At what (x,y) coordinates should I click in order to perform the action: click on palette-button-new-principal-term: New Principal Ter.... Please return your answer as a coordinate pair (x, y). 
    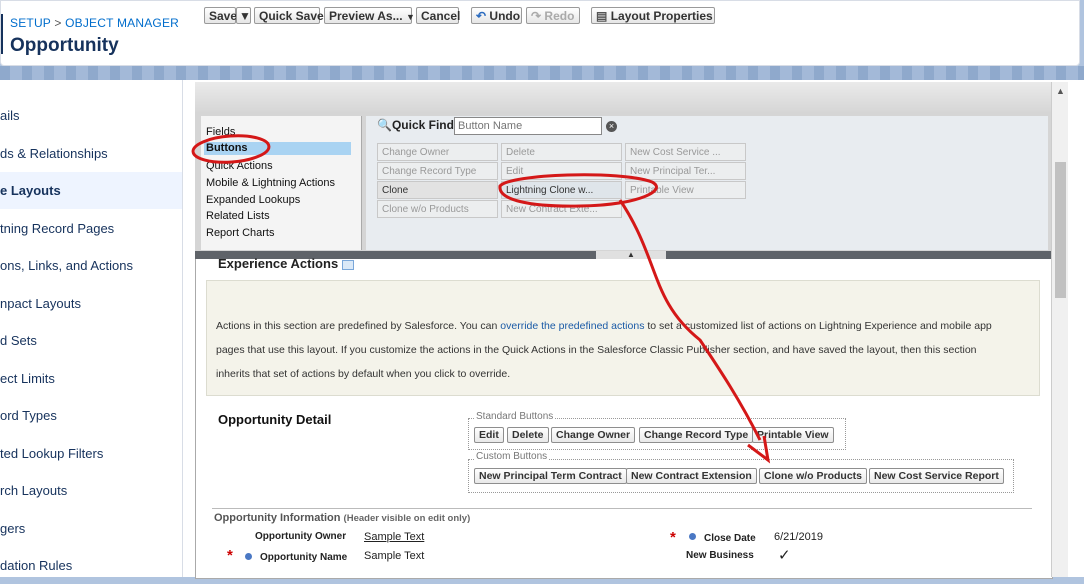
    Looking at the image, I should click on (685, 171).